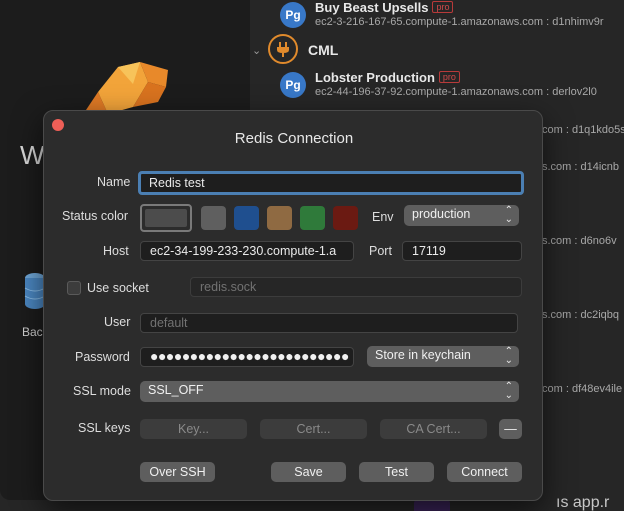 The height and width of the screenshot is (511, 624). What do you see at coordinates (117, 322) in the screenshot?
I see `user-label: User` at bounding box center [117, 322].